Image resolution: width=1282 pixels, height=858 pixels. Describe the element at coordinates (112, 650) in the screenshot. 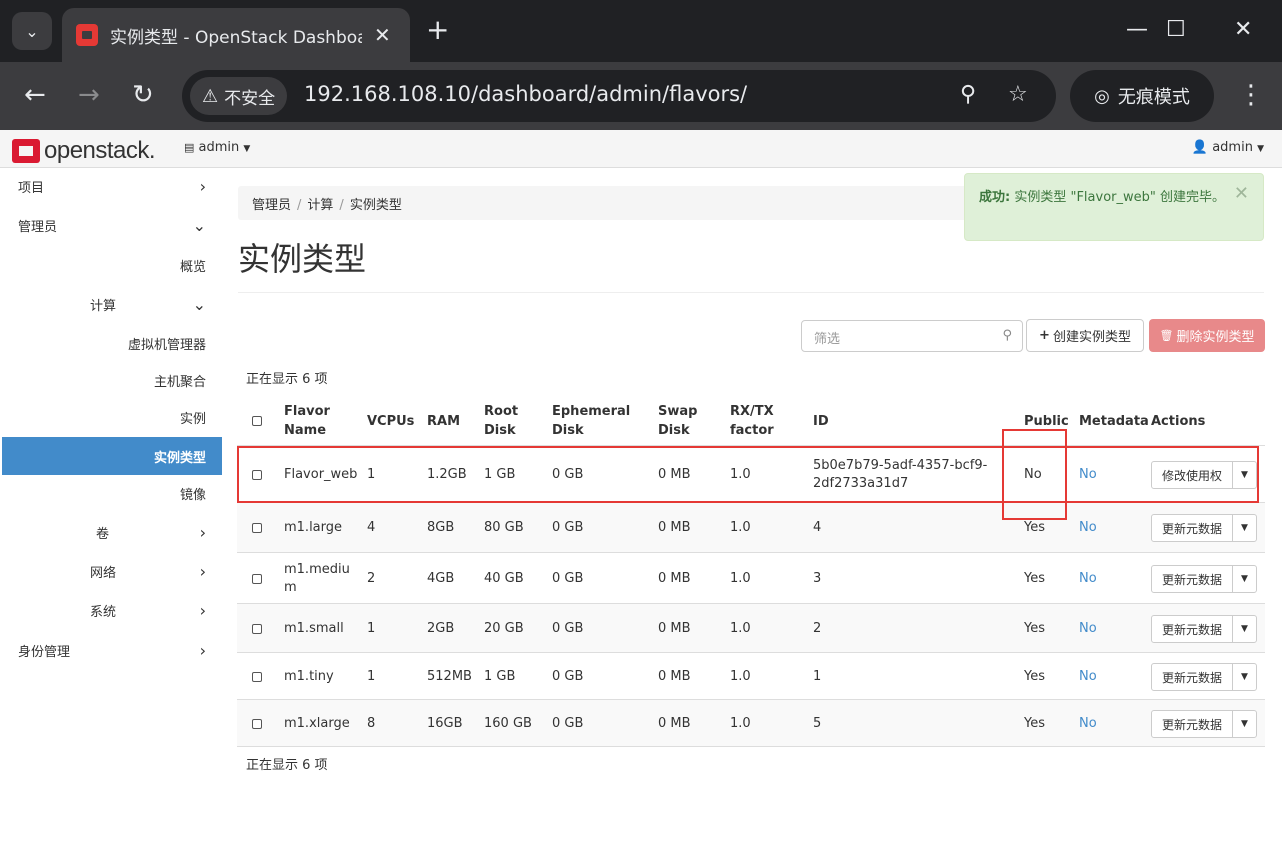

I see `sidebar-item-identity: 身份管理 ›` at that location.